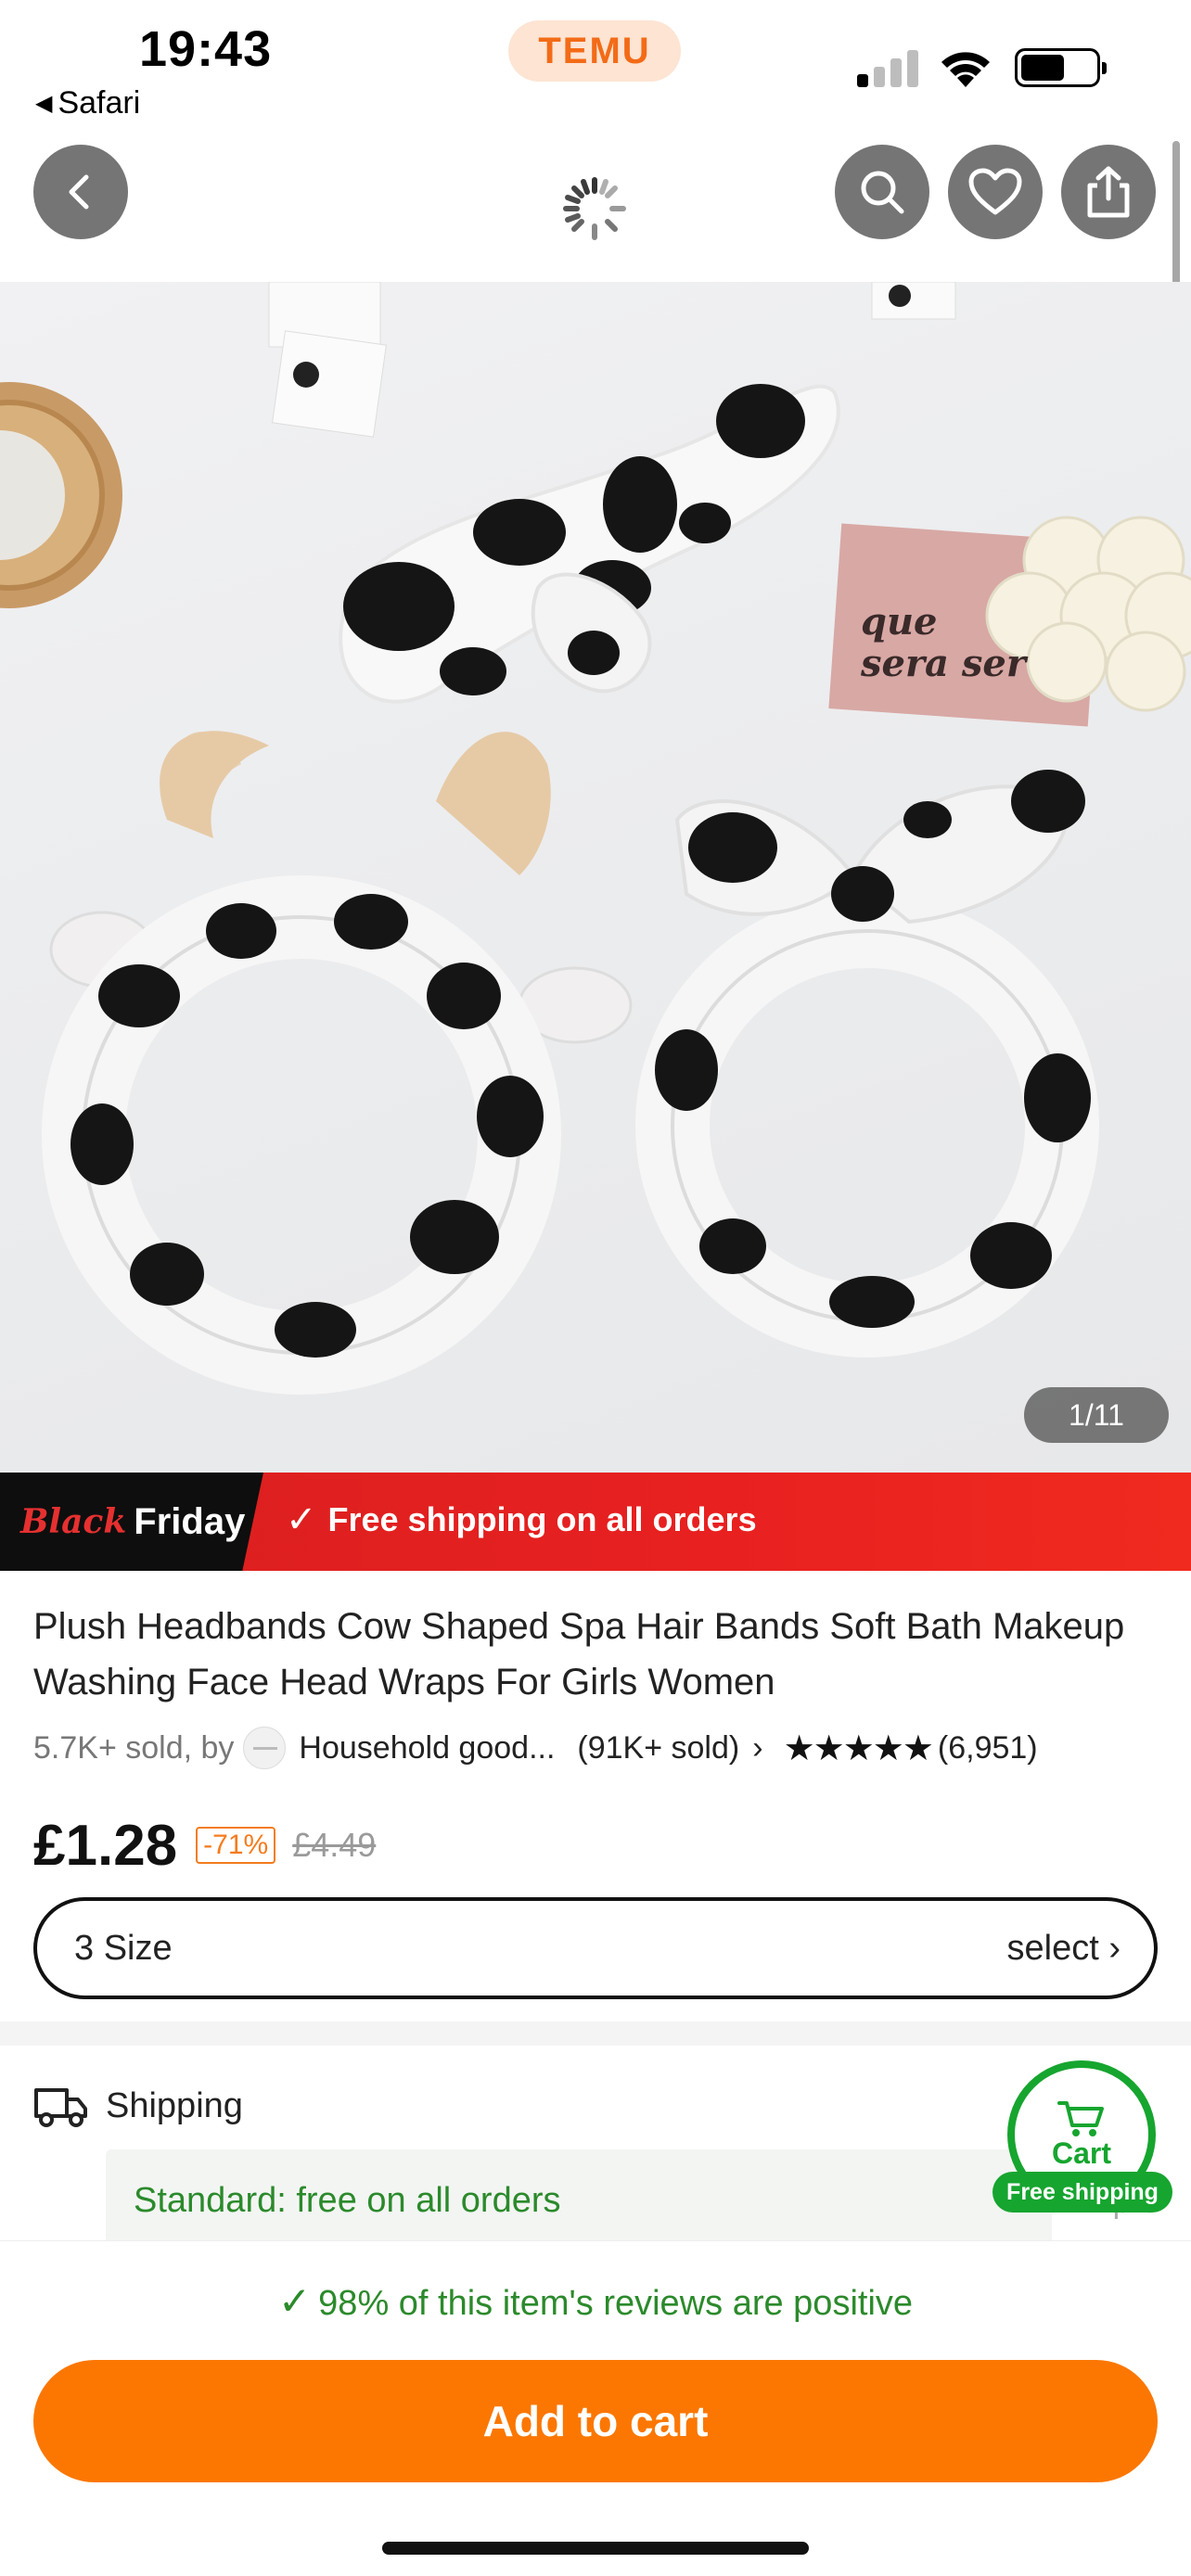 This screenshot has height=2576, width=1191. I want to click on truck-icon, so click(60, 2107).